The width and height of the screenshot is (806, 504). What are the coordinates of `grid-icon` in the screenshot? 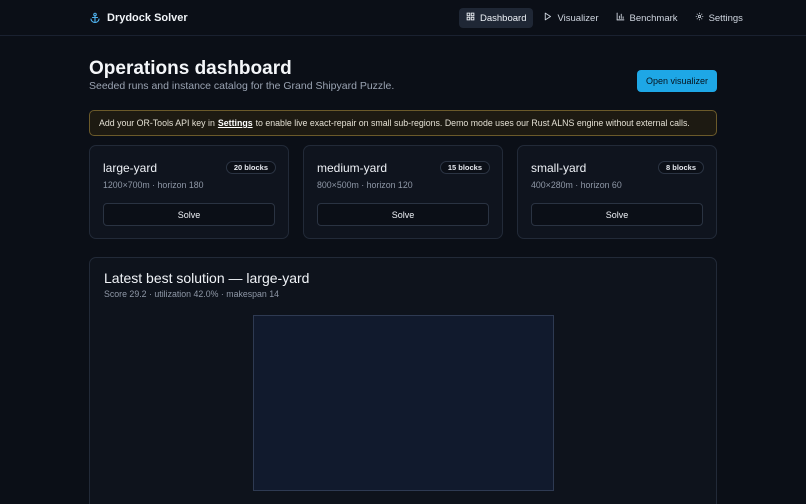 It's located at (470, 18).